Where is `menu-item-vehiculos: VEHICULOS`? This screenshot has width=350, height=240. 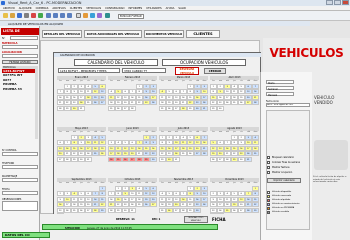 menu-item-vehiculos: VEHICULOS is located at coordinates (93, 8).